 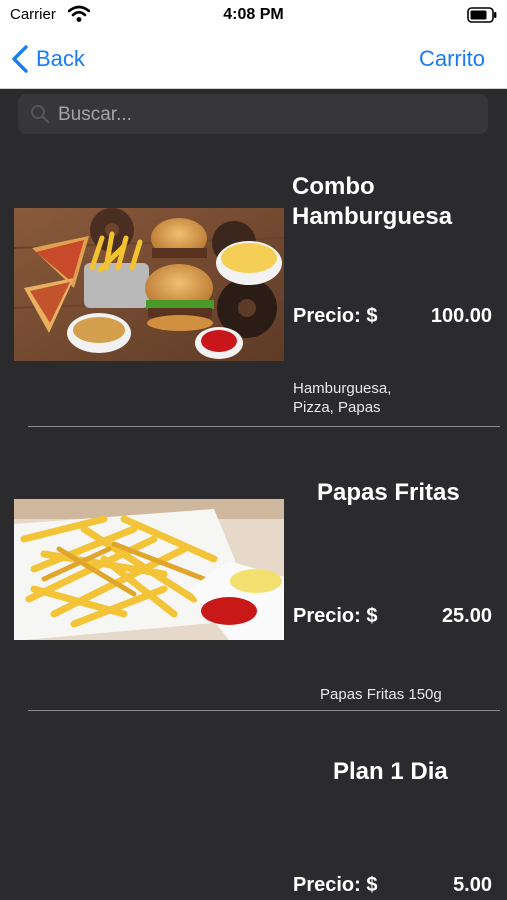 I want to click on back-label: Back, so click(x=60, y=58).